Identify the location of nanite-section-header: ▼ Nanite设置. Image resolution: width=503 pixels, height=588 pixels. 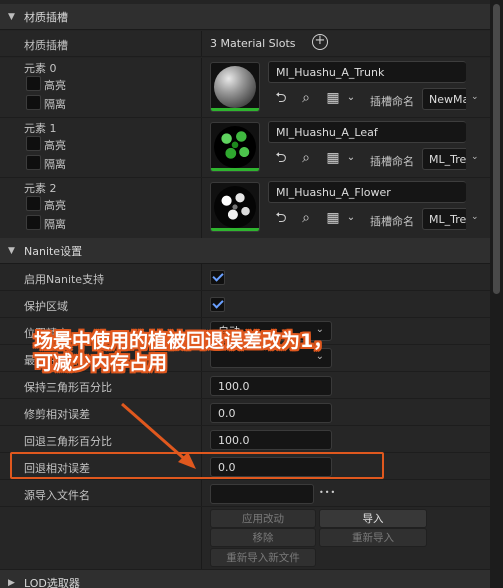
(245, 251).